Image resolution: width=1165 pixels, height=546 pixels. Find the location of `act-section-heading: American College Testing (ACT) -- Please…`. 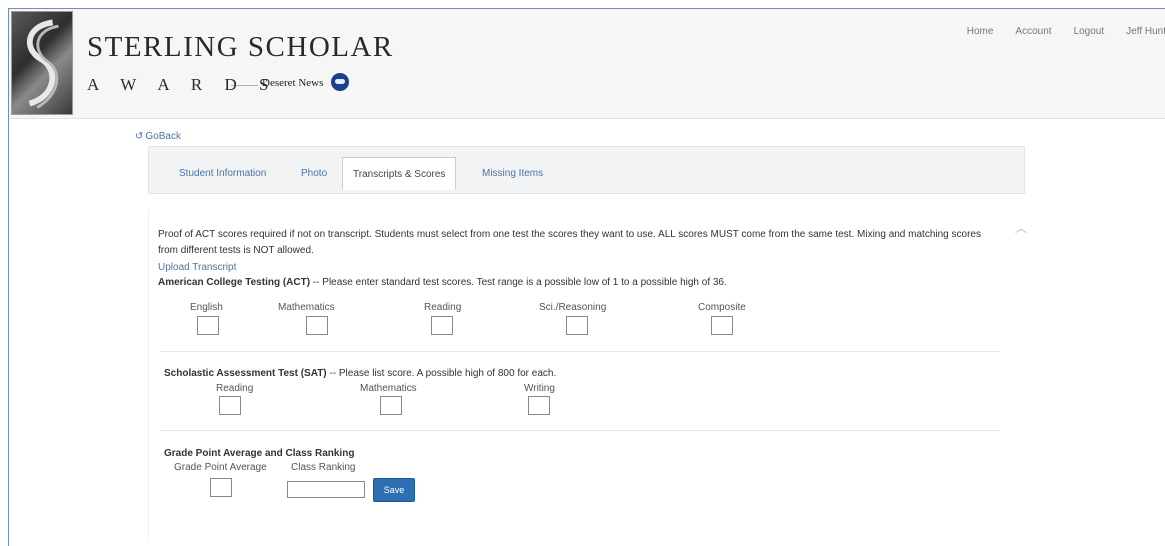

act-section-heading: American College Testing (ACT) -- Please… is located at coordinates (442, 282).